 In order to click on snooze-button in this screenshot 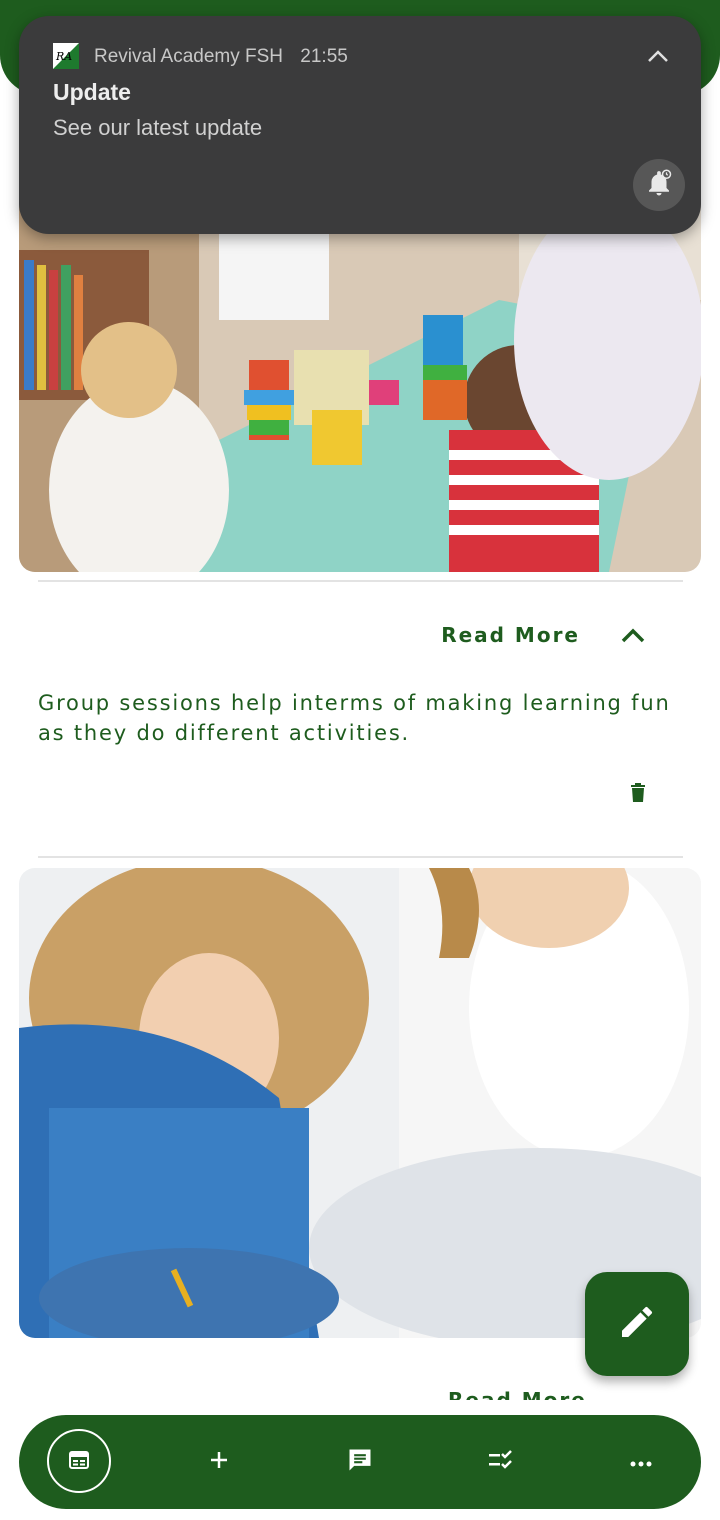, I will do `click(659, 185)`.